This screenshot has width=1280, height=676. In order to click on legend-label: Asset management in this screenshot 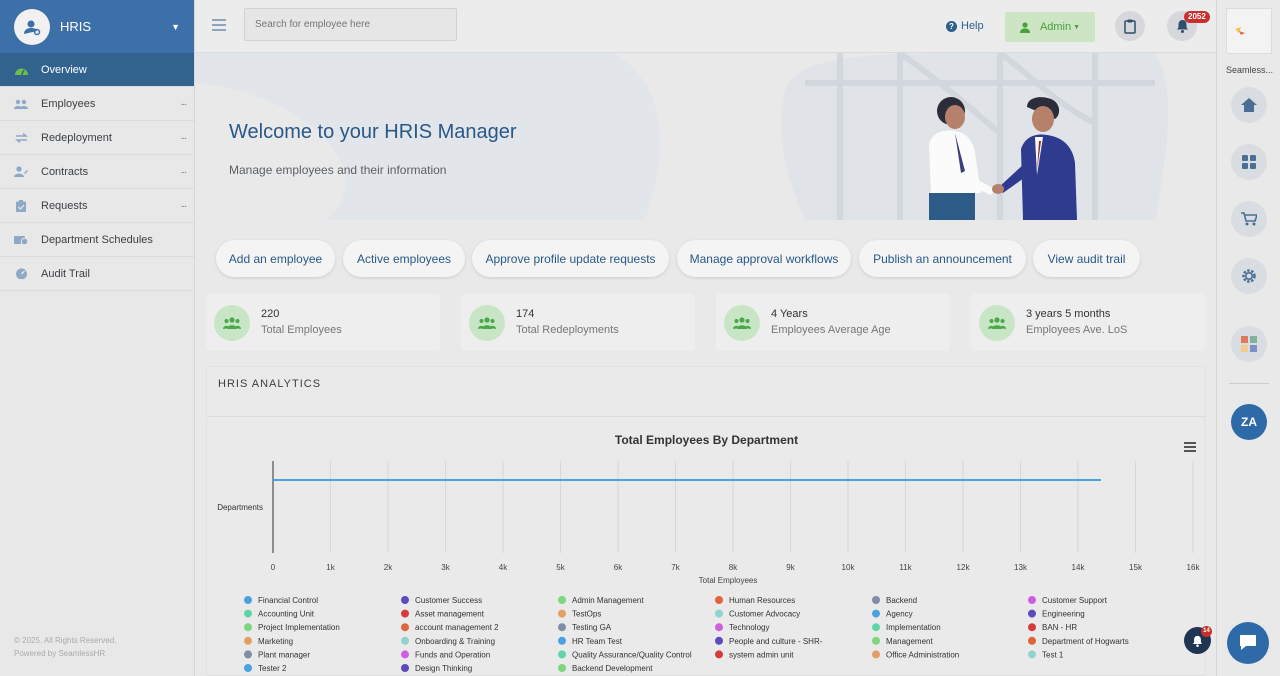, I will do `click(450, 614)`.